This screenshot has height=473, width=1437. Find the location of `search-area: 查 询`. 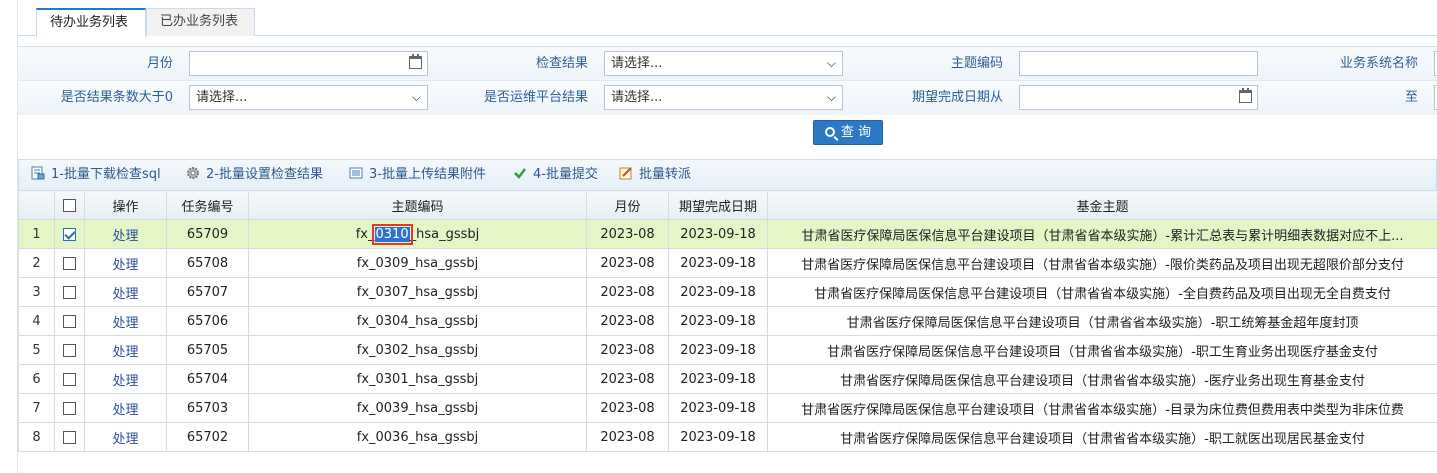

search-area: 查 询 is located at coordinates (727, 134).